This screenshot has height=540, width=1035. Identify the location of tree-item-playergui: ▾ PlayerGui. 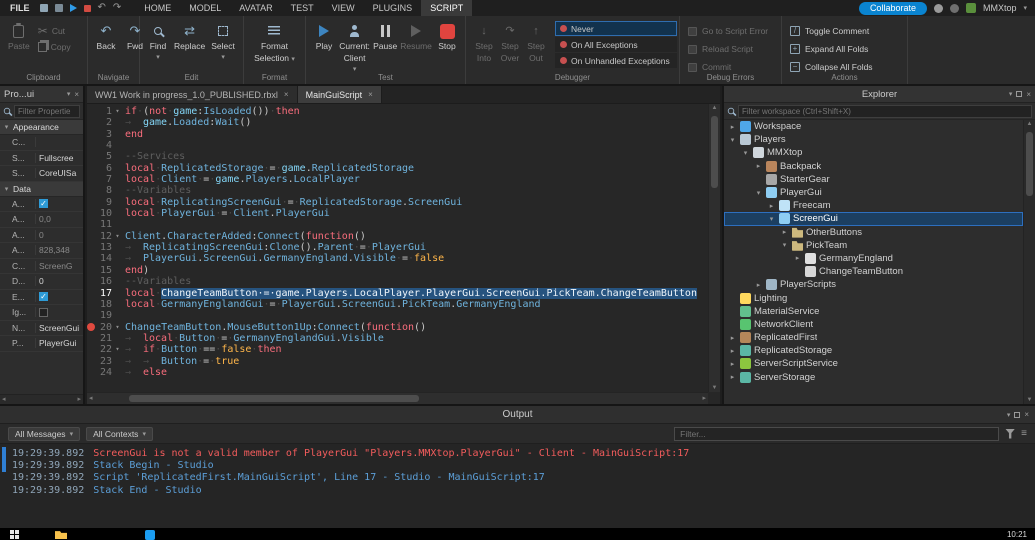
(873, 192).